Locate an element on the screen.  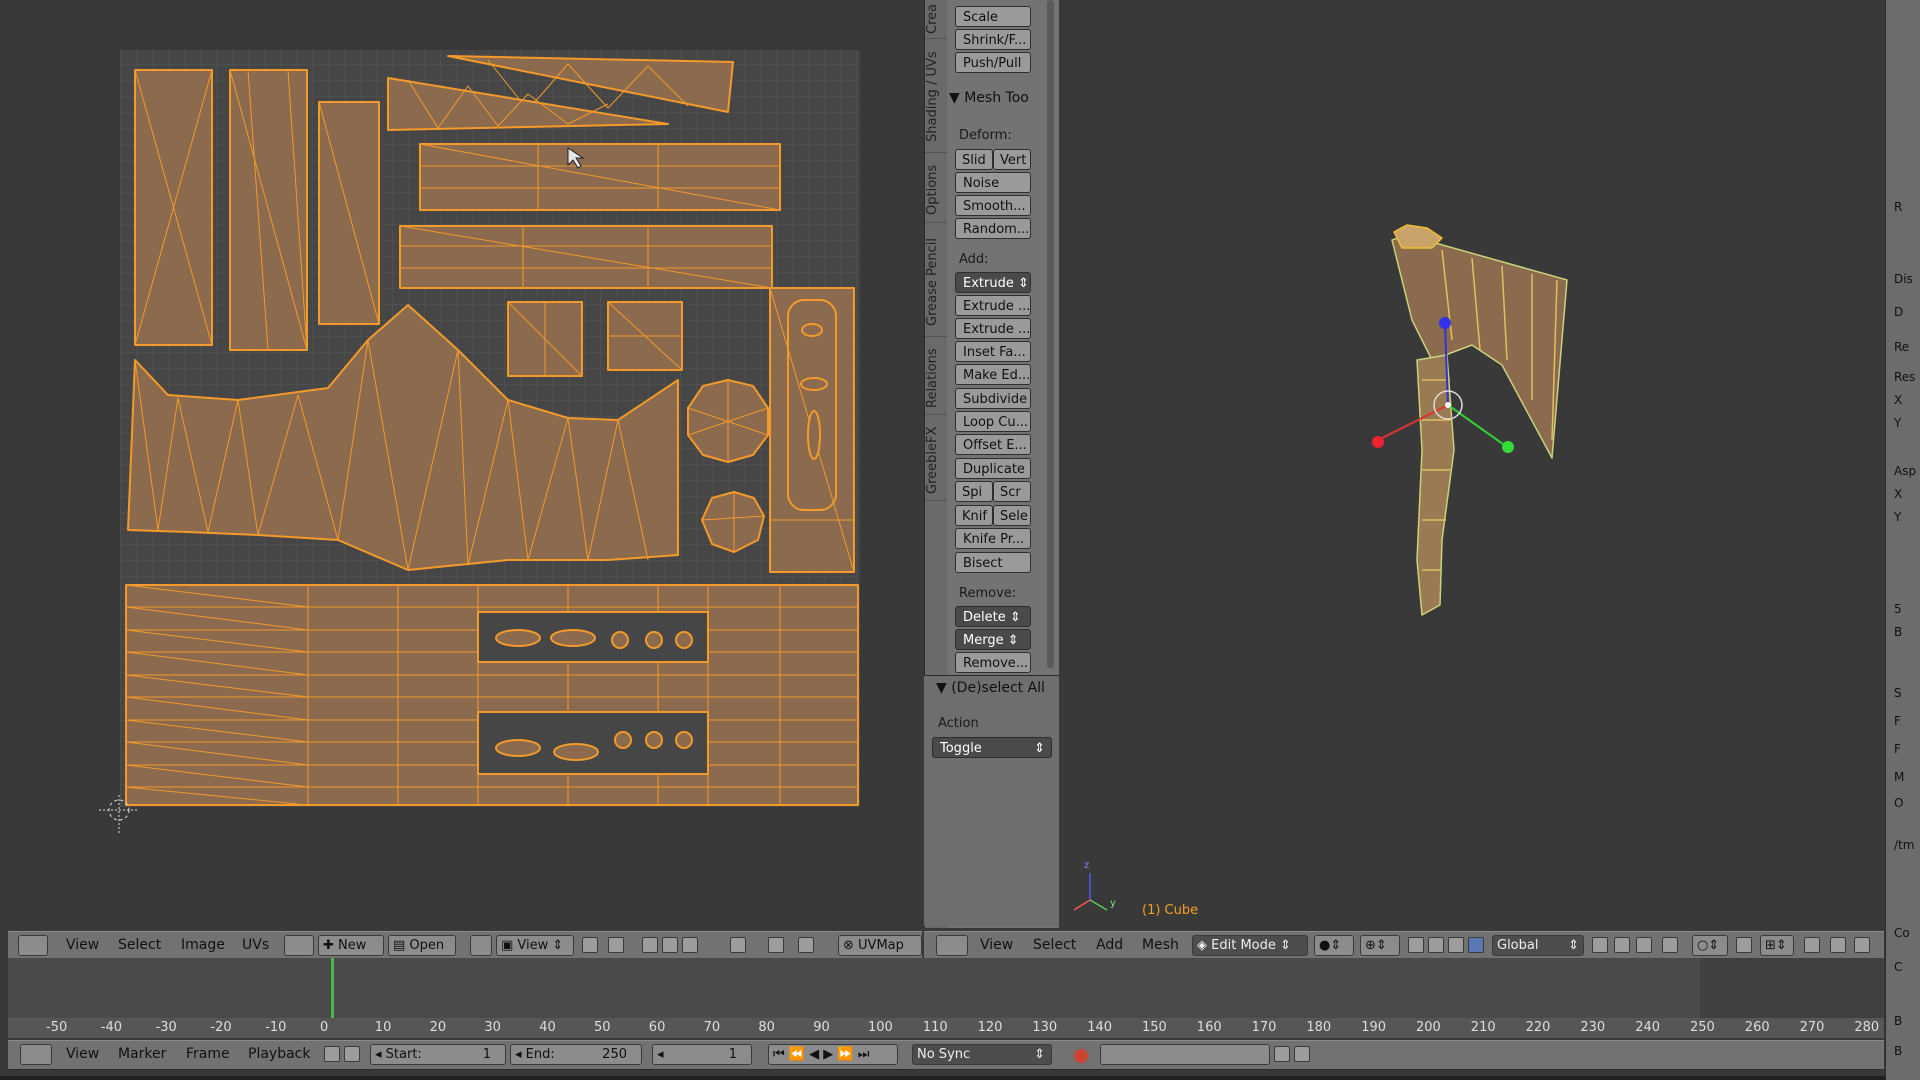
start-frame-field: ◂ Start: 1 is located at coordinates (438, 1054).